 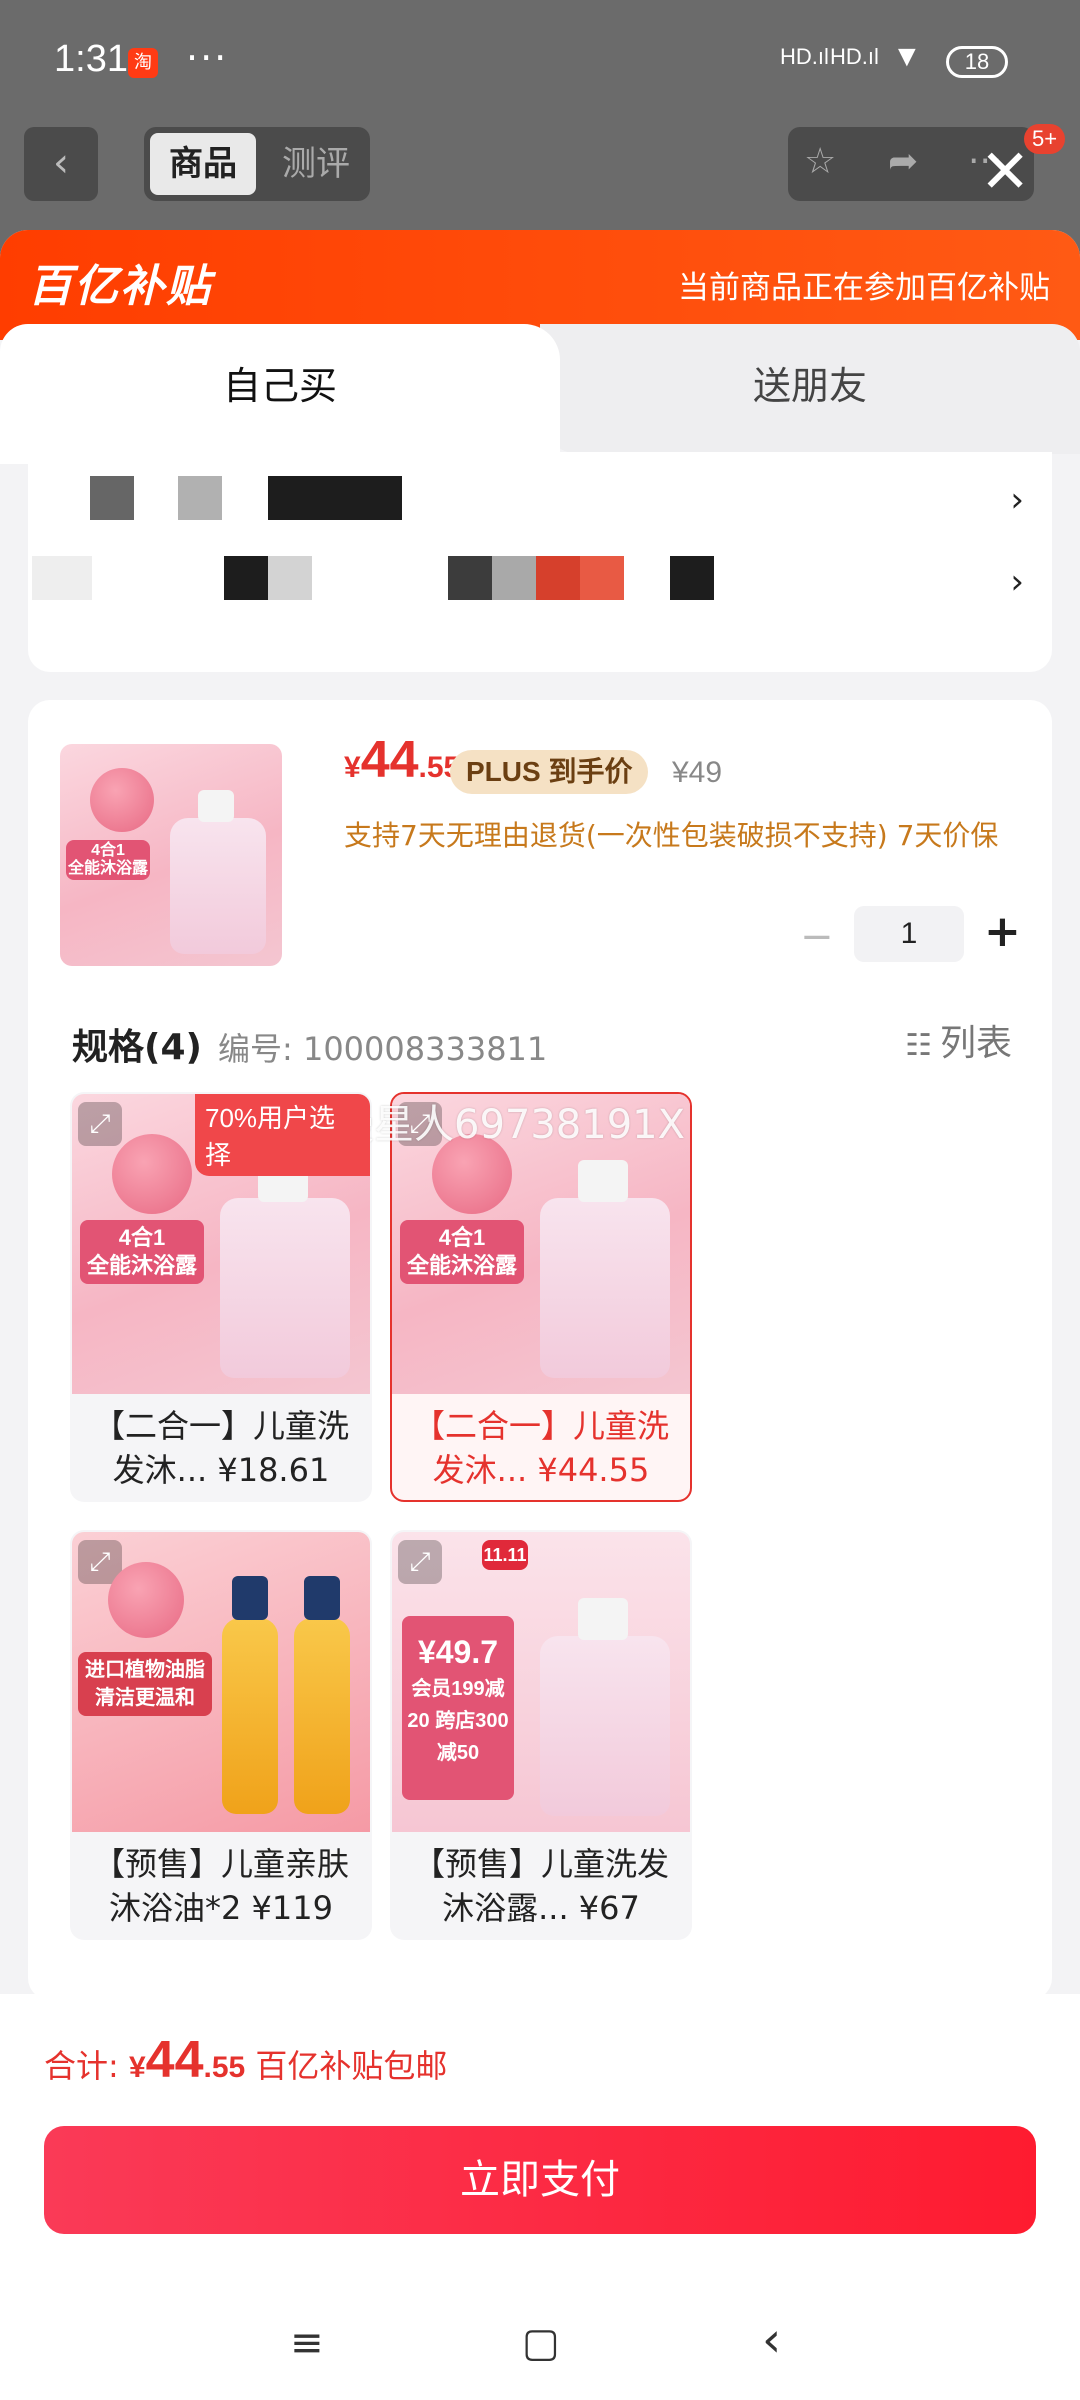 I want to click on subsidy-notice: 当前商品正在参加百亿补贴, so click(x=864, y=288).